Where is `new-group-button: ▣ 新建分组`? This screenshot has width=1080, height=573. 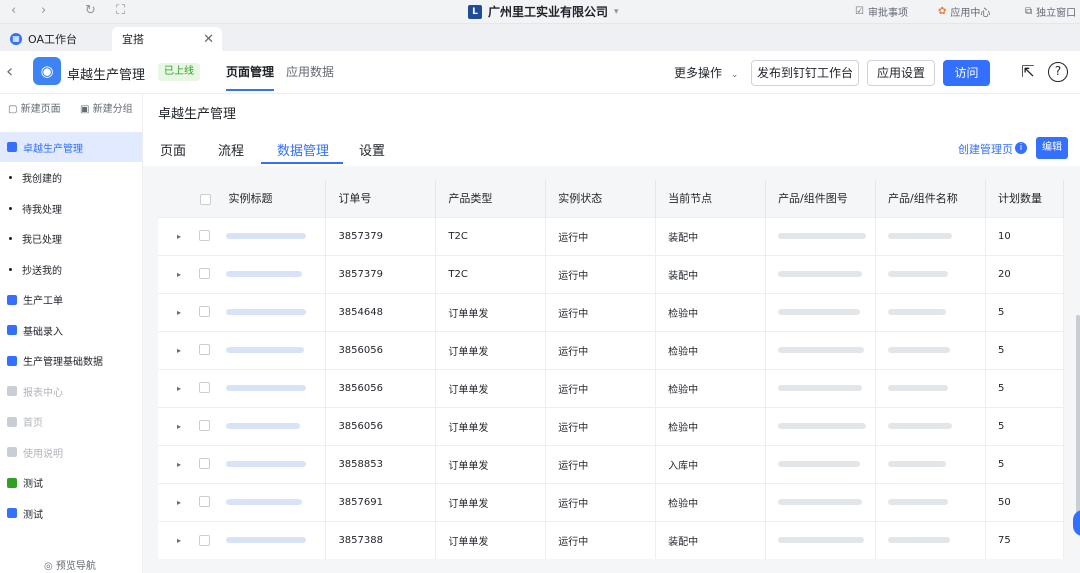 new-group-button: ▣ 新建分组 is located at coordinates (106, 107).